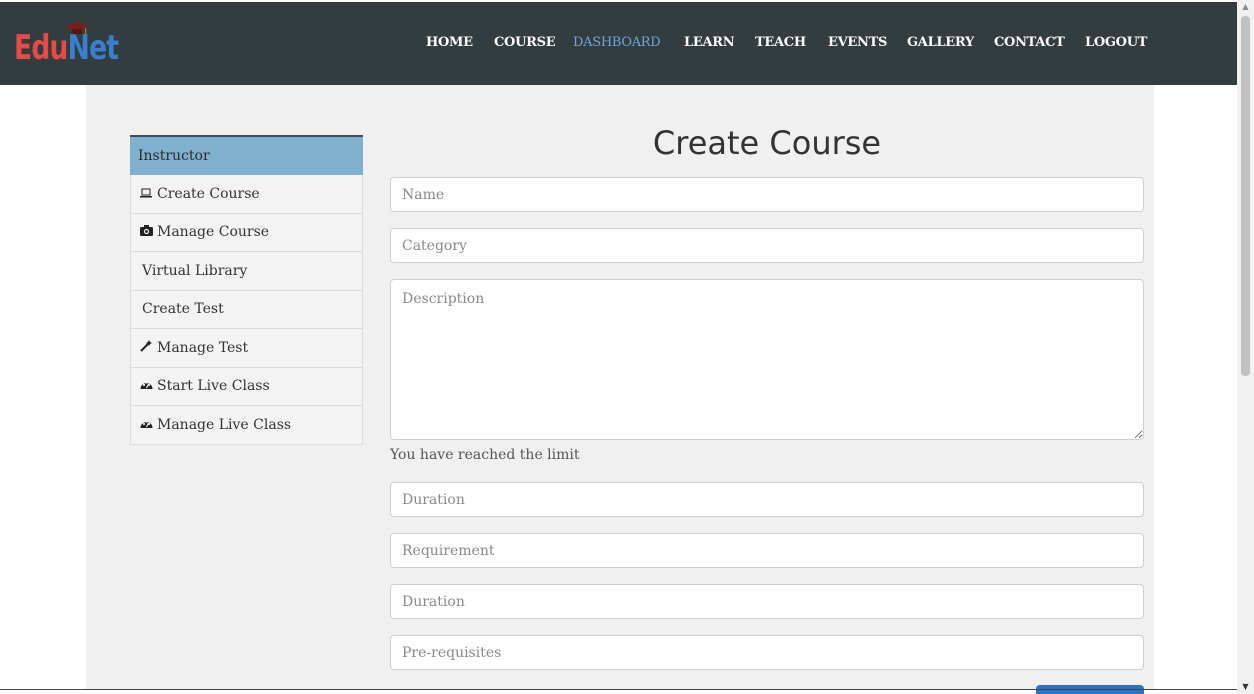  Describe the element at coordinates (767, 143) in the screenshot. I see `page-title: Create Course` at that location.